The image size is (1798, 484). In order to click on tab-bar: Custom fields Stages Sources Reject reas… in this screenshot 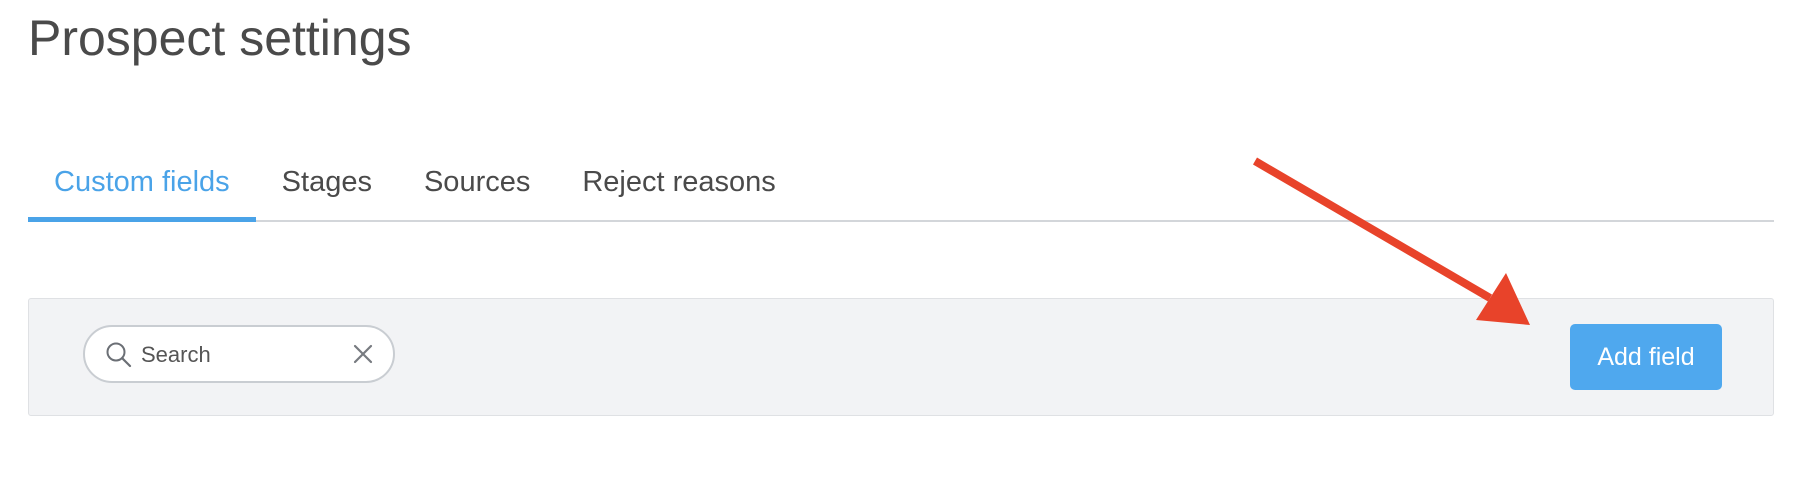, I will do `click(901, 186)`.